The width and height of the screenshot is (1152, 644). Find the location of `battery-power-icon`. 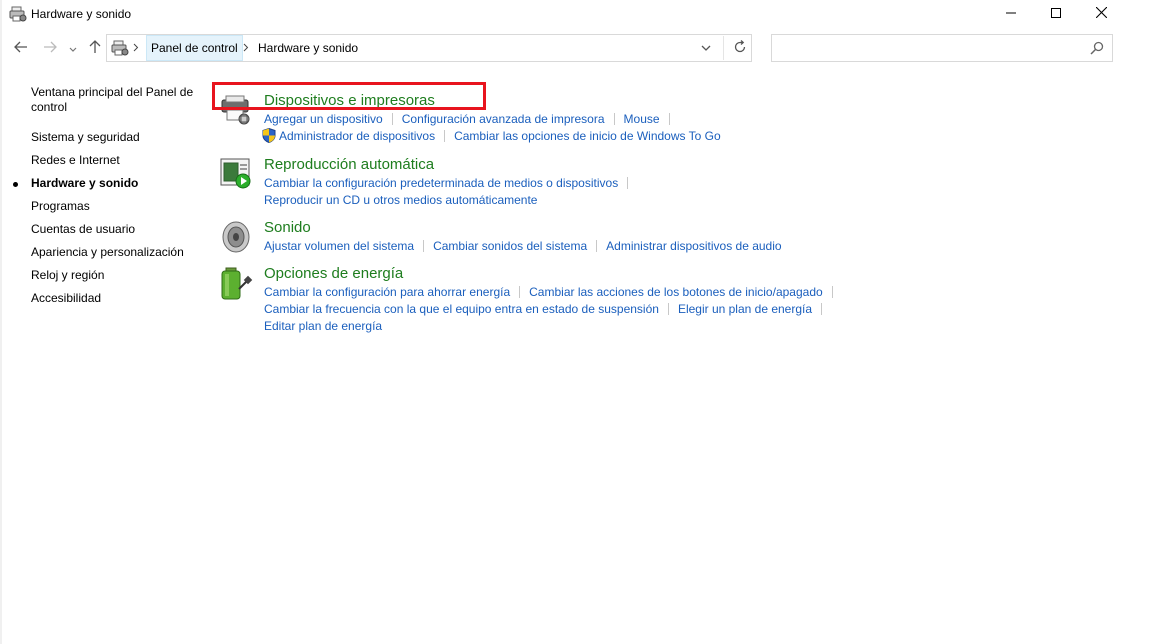

battery-power-icon is located at coordinates (236, 283).